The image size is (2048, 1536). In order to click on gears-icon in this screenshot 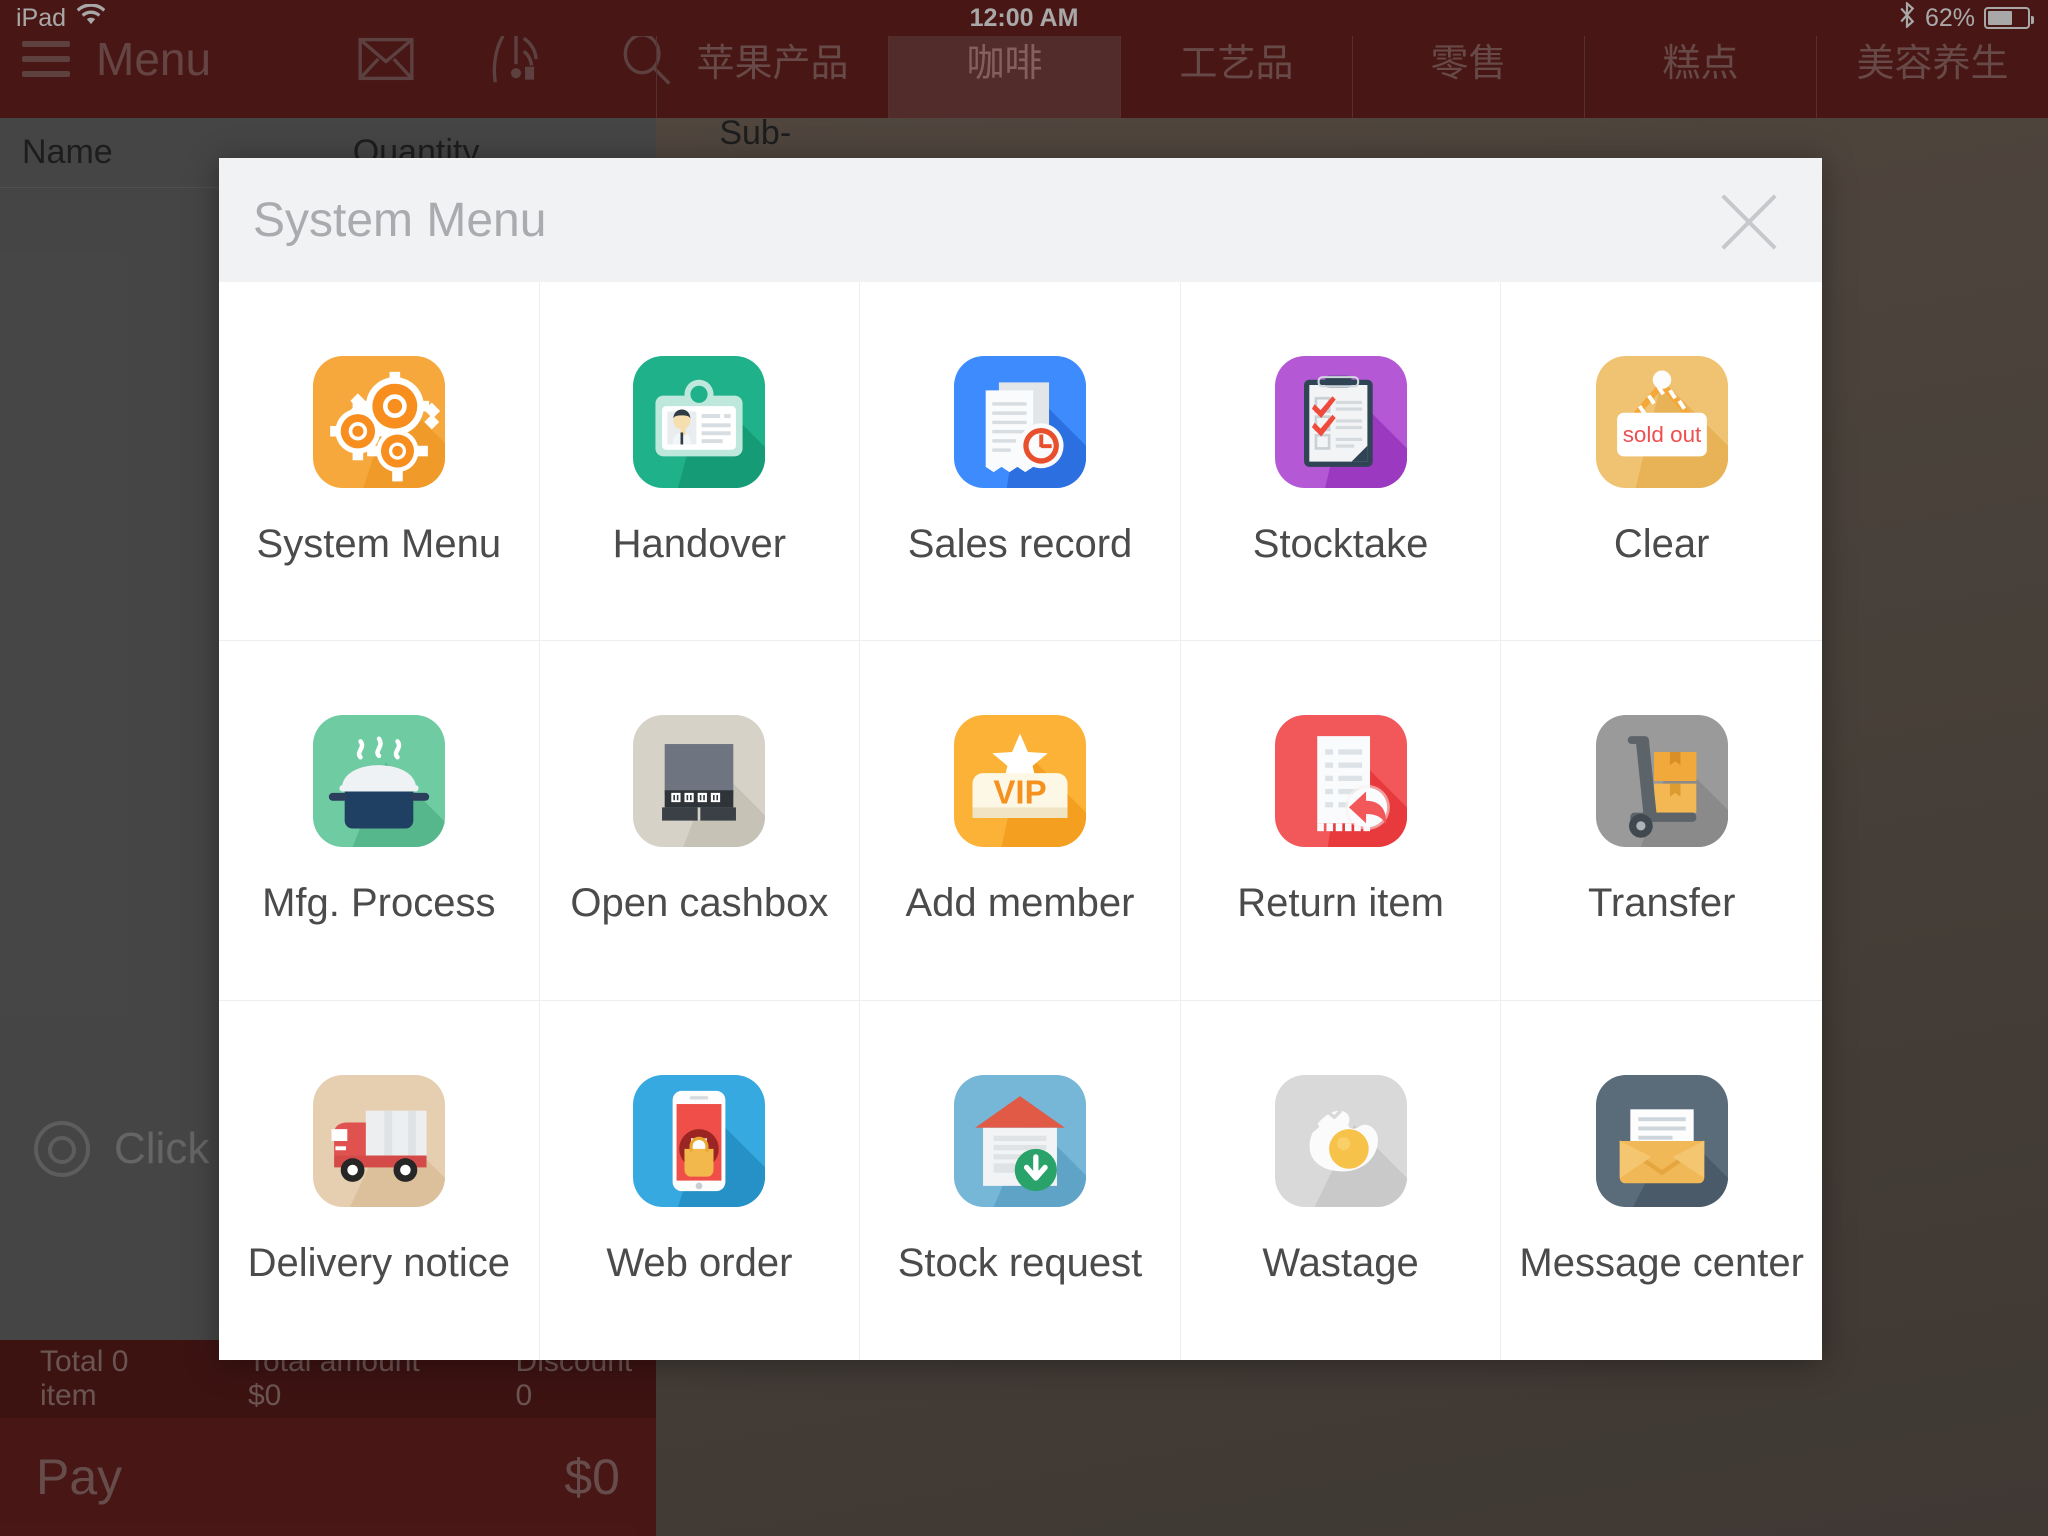, I will do `click(378, 421)`.